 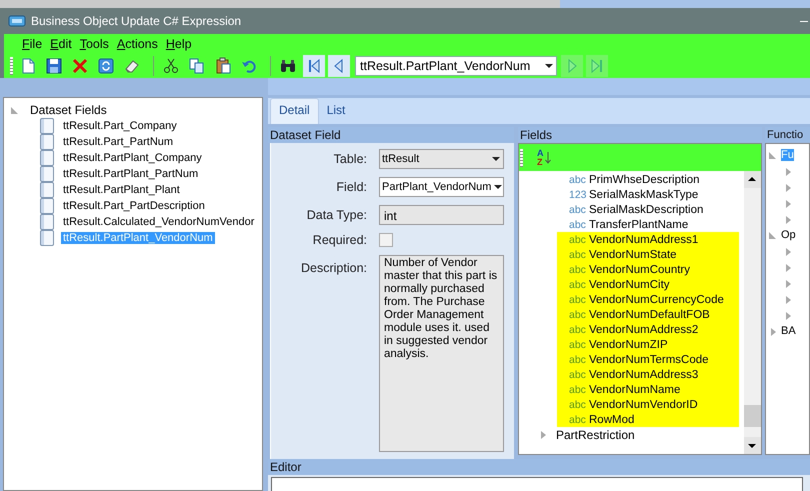 I want to click on field-item: abc VendorNumAddress3, so click(x=648, y=374).